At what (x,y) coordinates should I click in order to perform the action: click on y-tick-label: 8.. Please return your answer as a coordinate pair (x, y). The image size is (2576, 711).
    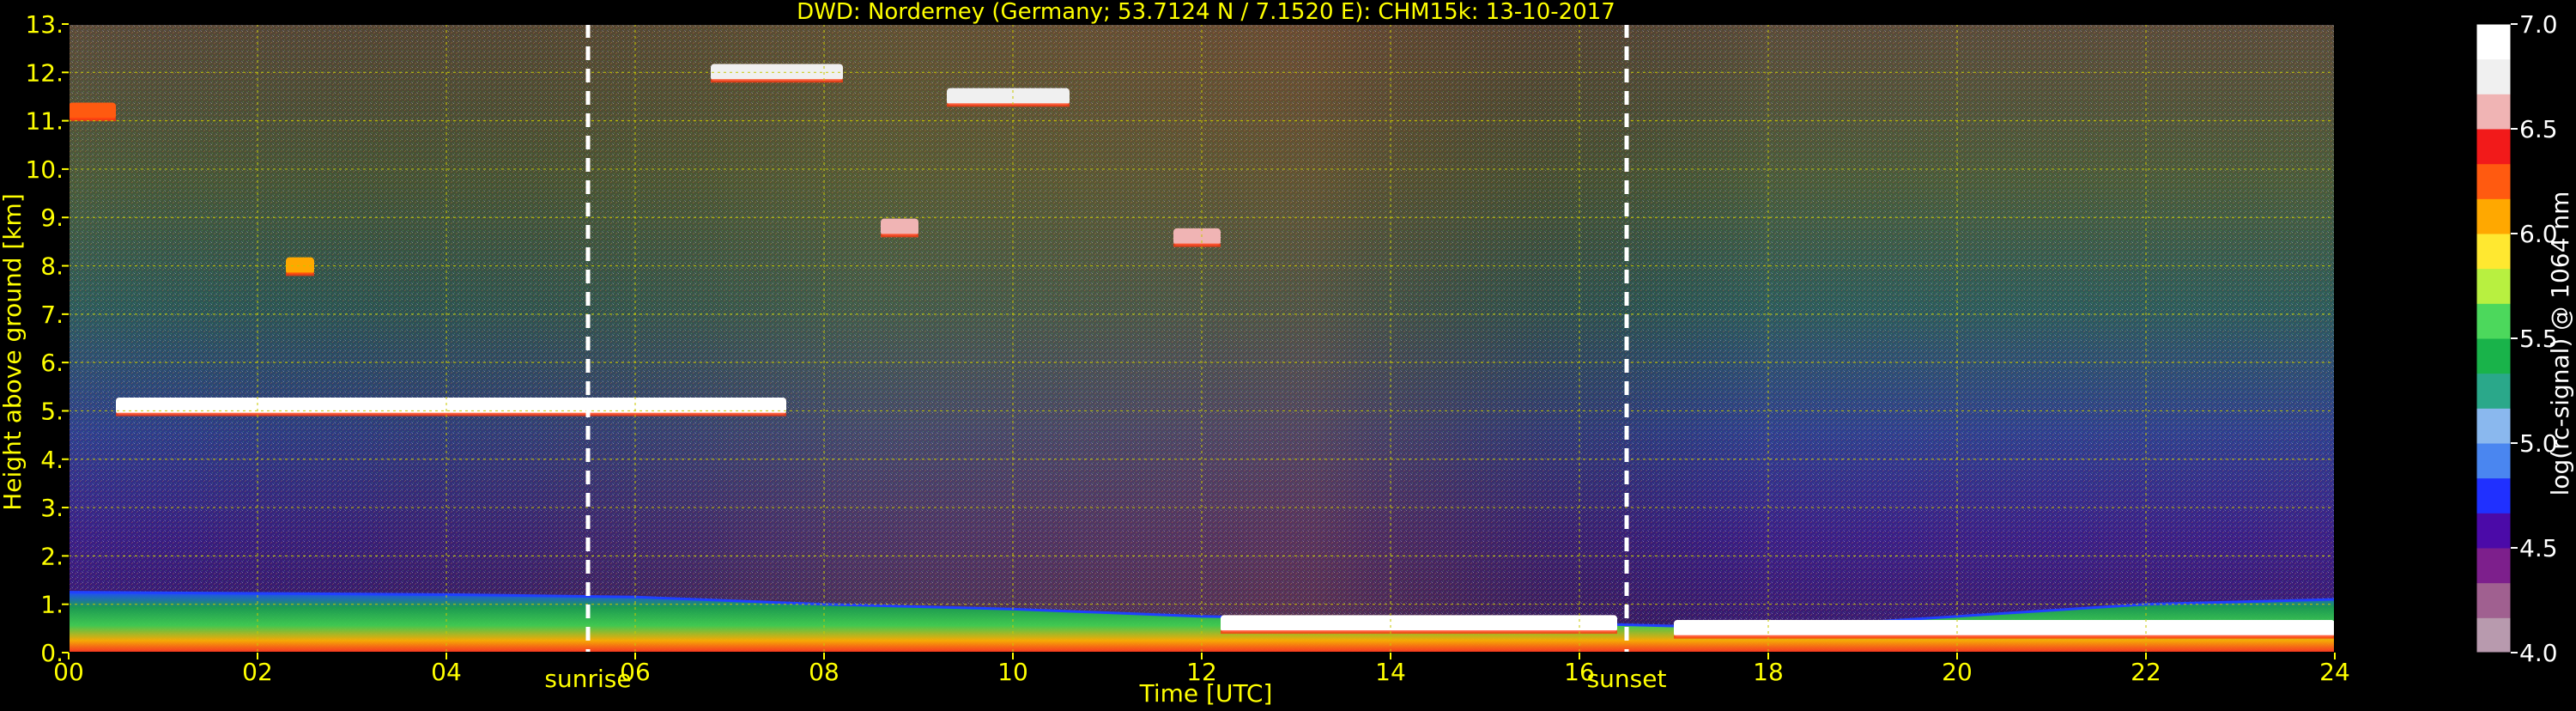
    Looking at the image, I should click on (52, 266).